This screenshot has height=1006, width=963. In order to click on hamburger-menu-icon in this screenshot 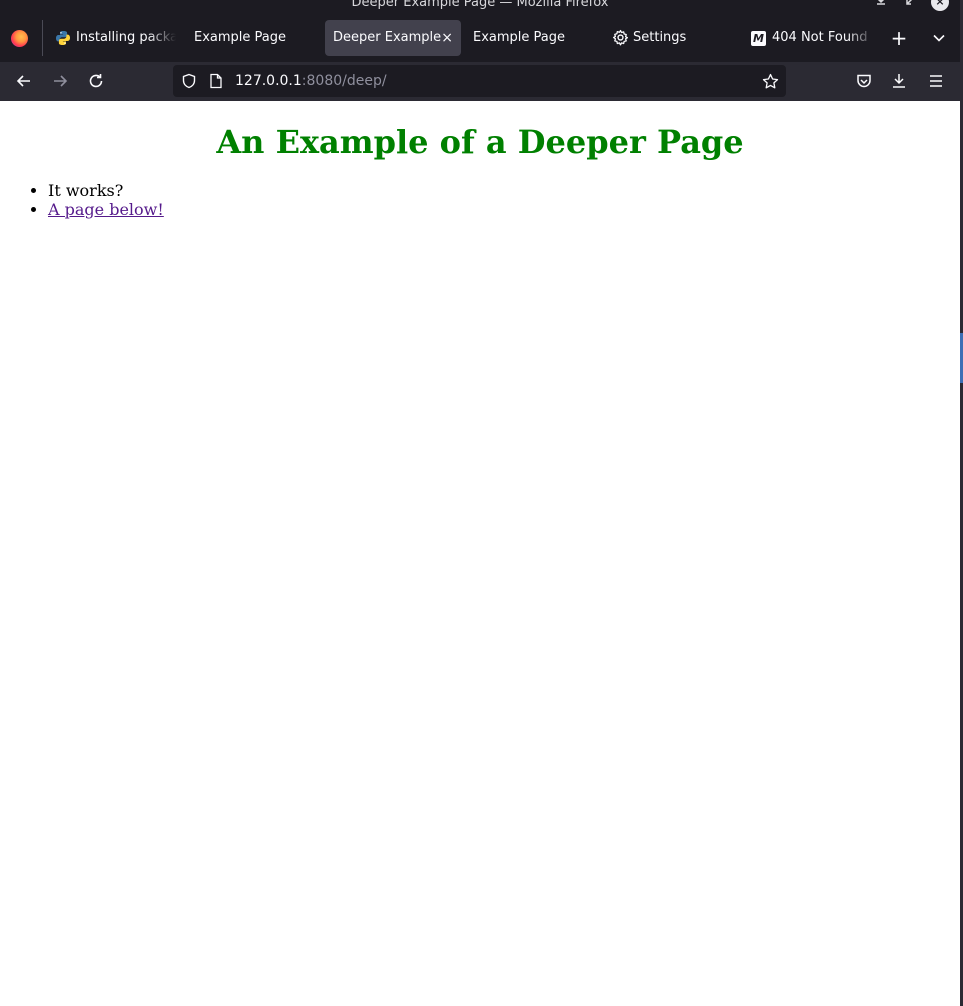, I will do `click(936, 81)`.